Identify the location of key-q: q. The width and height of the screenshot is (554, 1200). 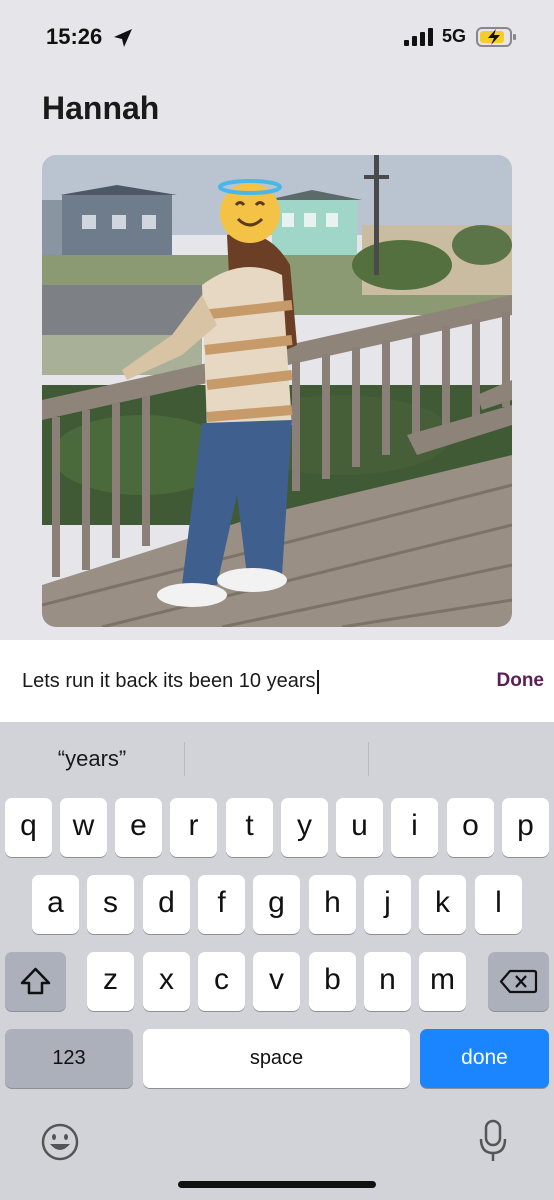
(28, 827).